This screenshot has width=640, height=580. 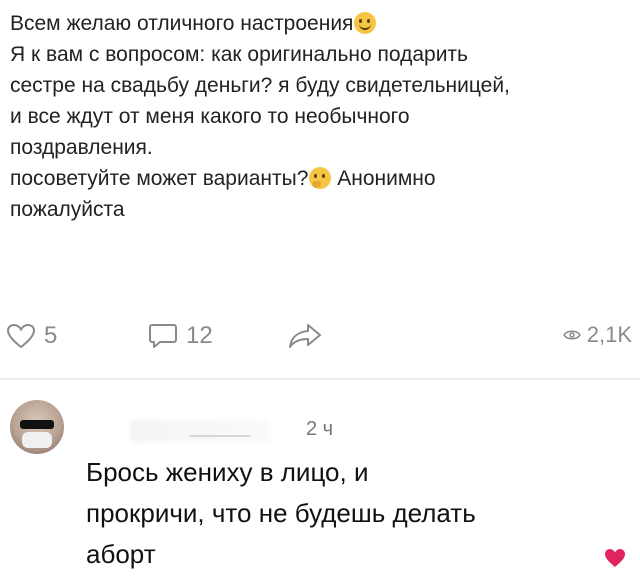 What do you see at coordinates (199, 335) in the screenshot?
I see `comment-count: 12` at bounding box center [199, 335].